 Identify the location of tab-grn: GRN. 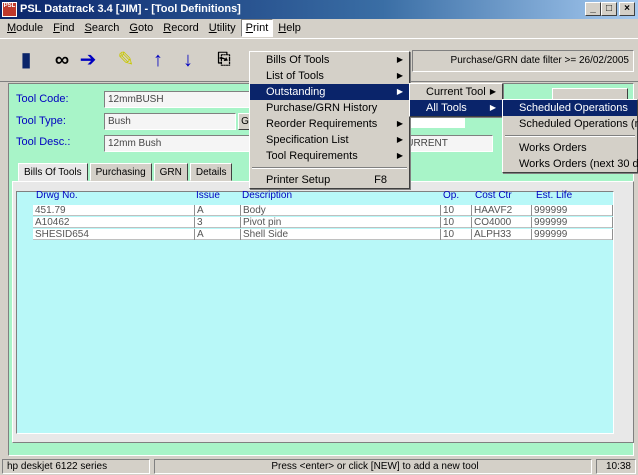
(170, 172).